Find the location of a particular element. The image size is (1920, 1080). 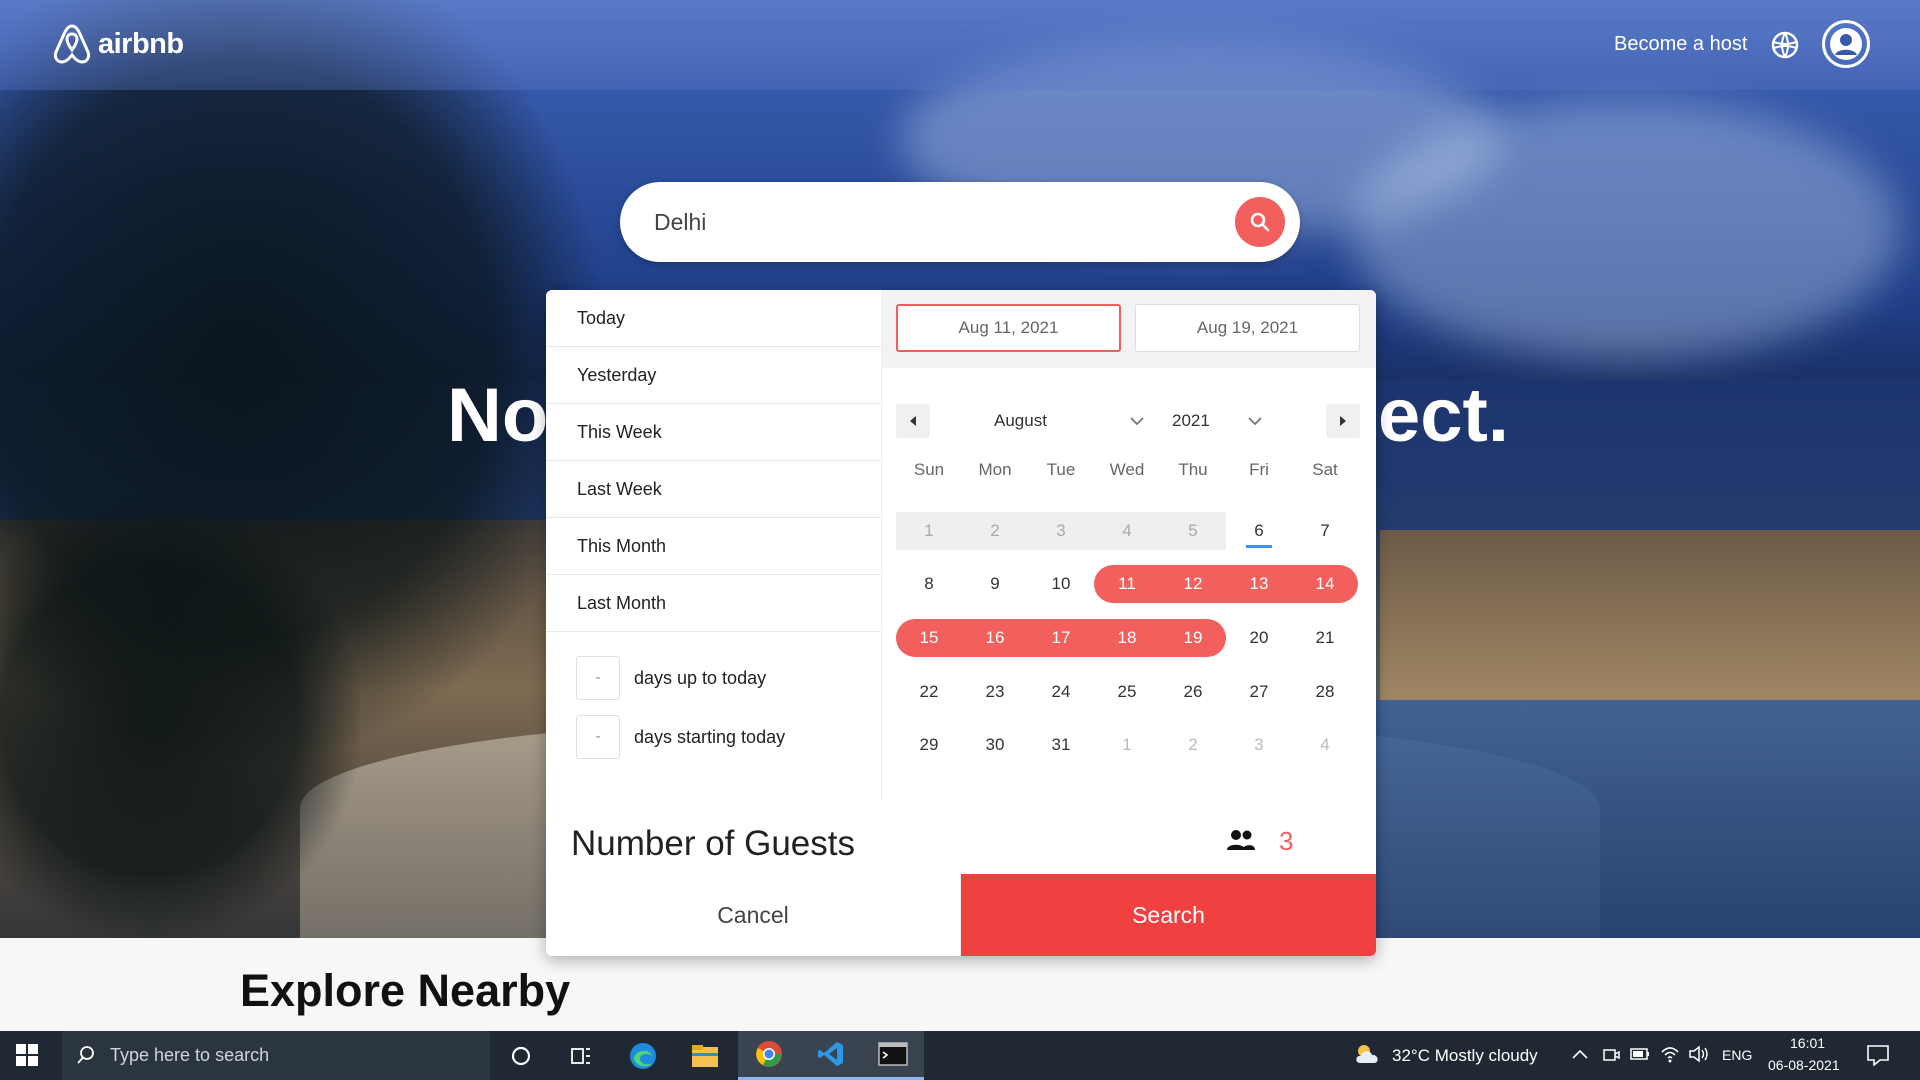

cortana-icon is located at coordinates (521, 1055).